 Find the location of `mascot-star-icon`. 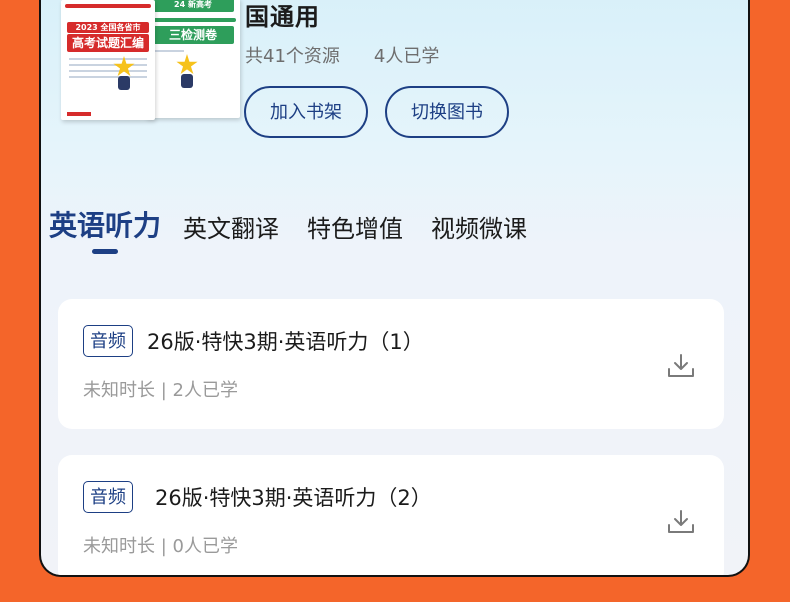

mascot-star-icon is located at coordinates (187, 64).